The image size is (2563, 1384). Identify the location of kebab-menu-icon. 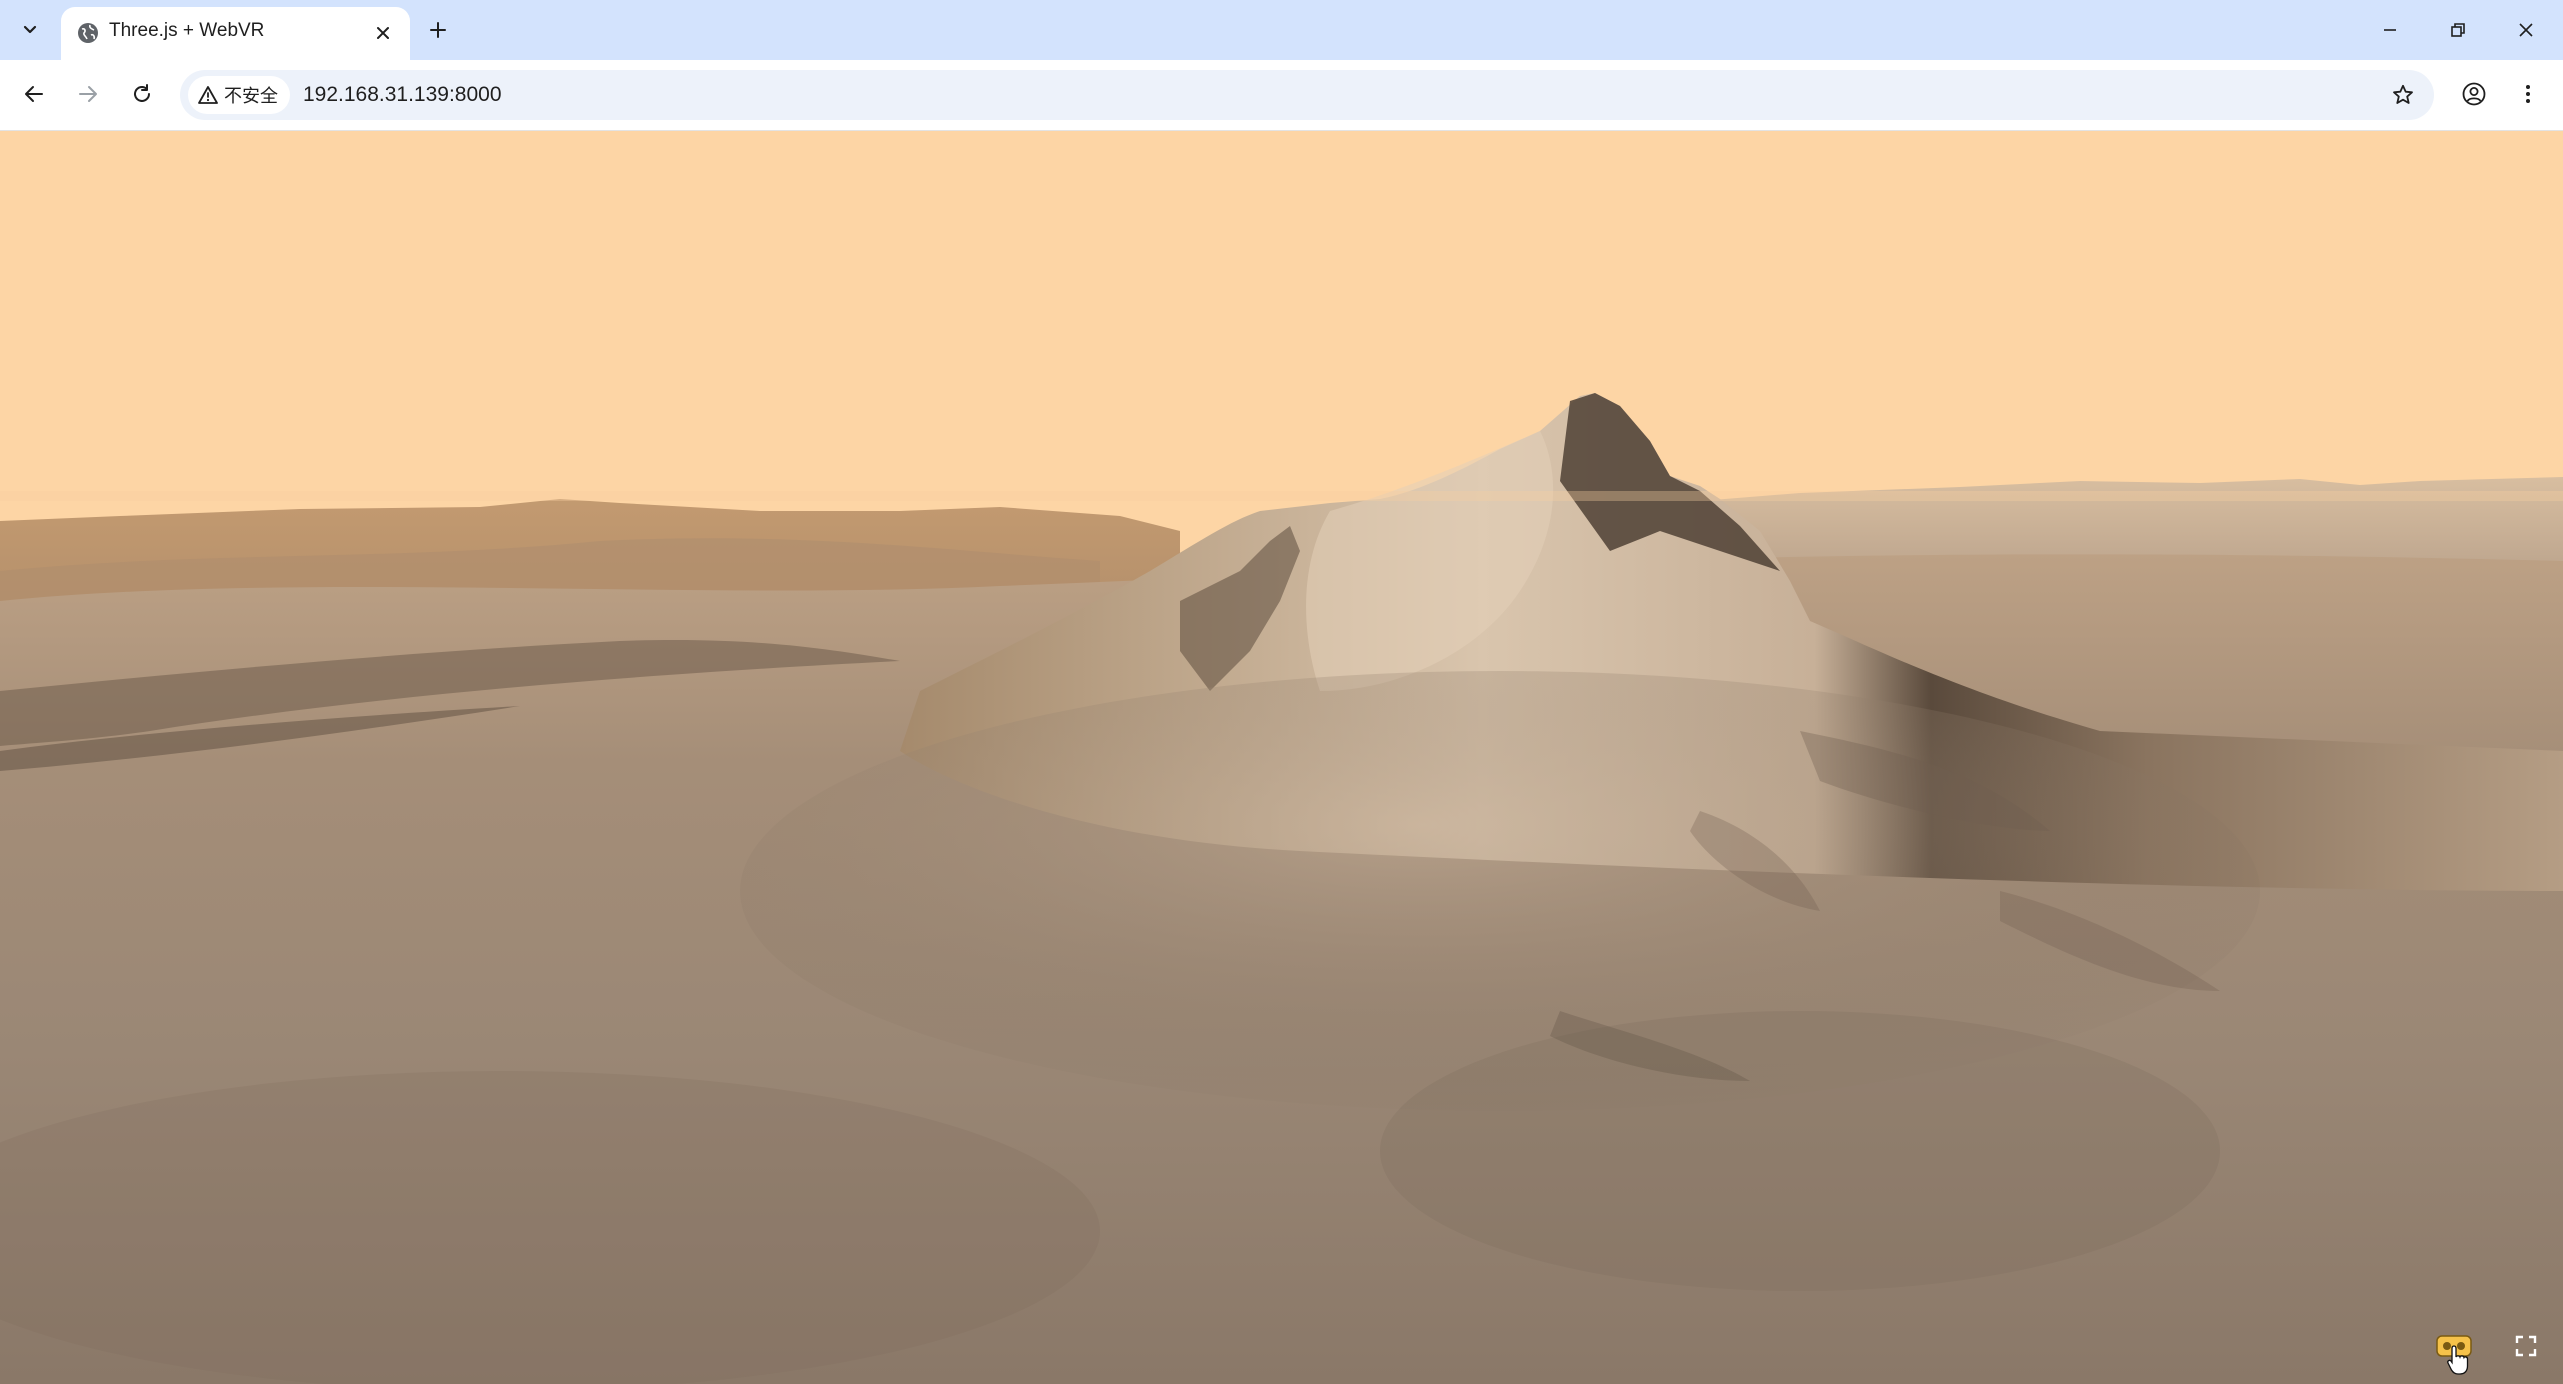
(2528, 94).